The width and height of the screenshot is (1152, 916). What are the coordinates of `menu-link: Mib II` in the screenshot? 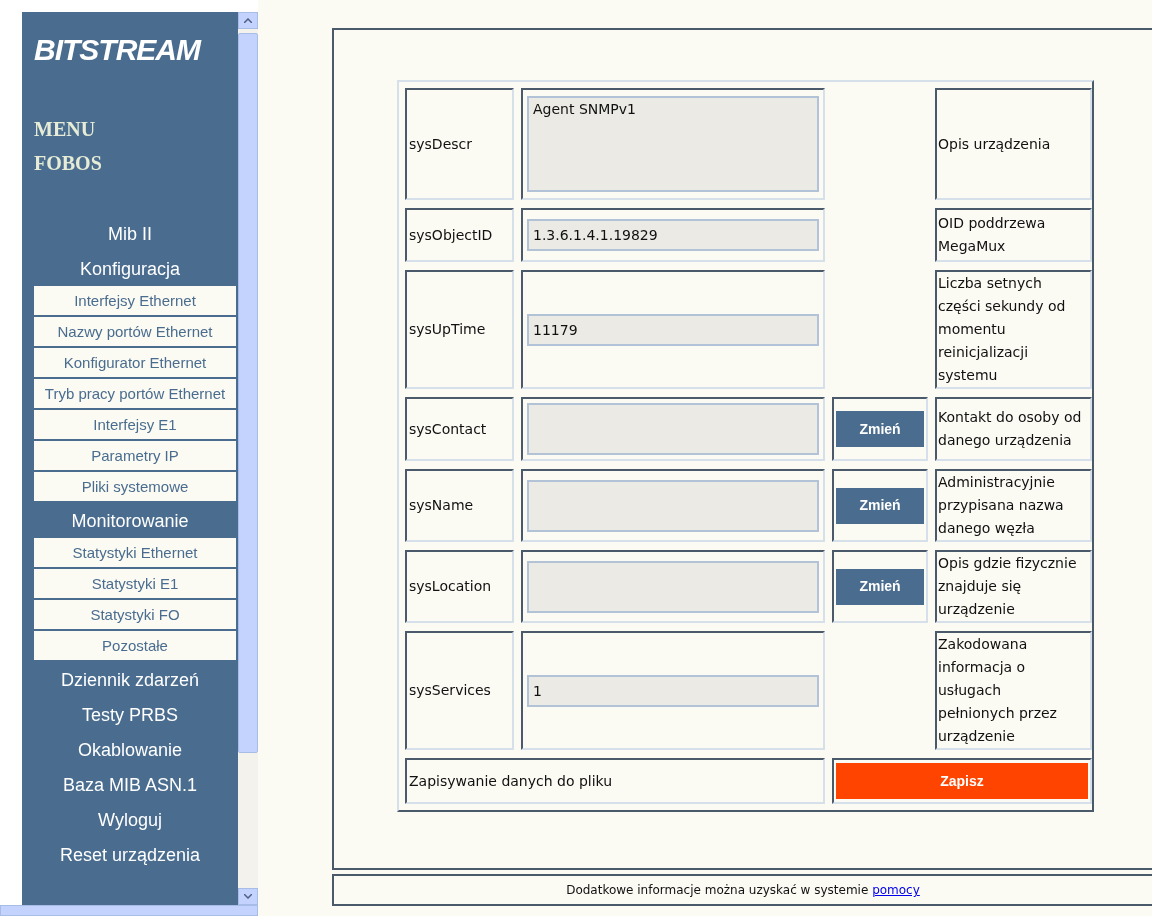 It's located at (130, 233).